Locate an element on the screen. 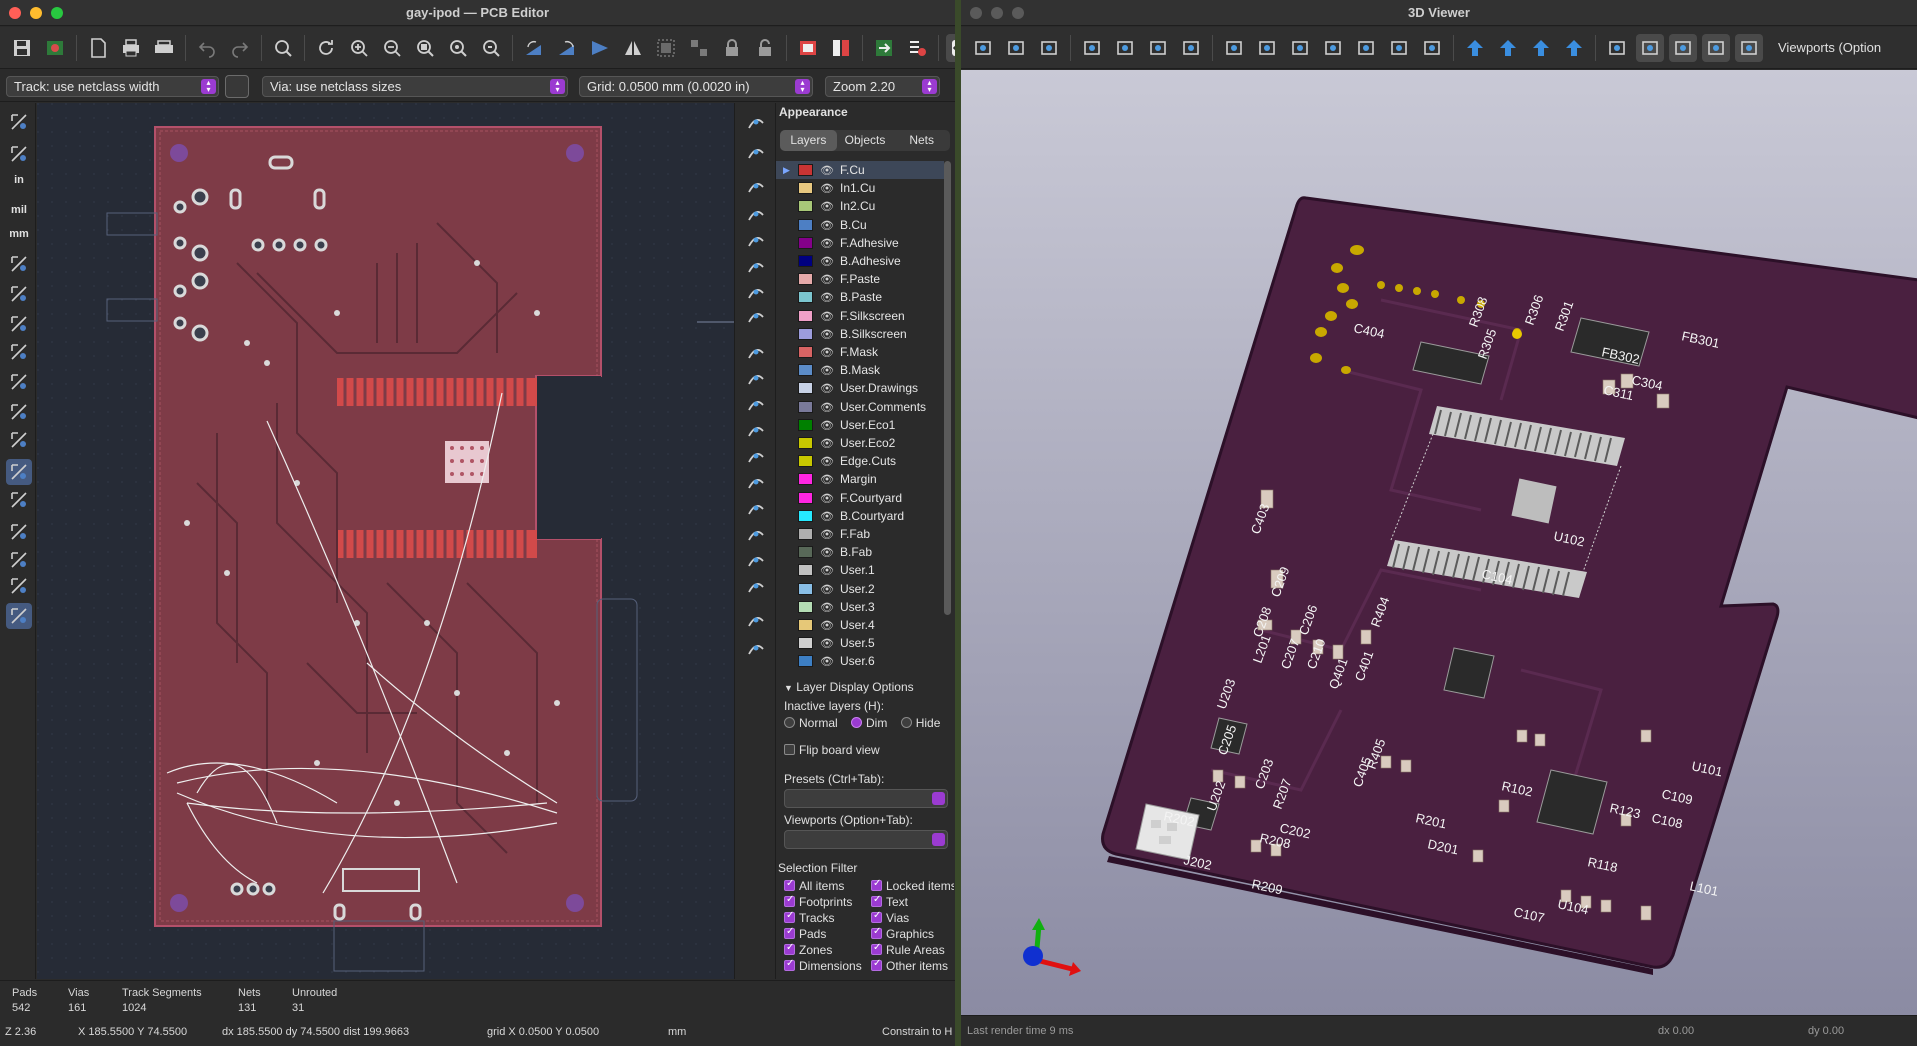  lock-icon is located at coordinates (732, 48).